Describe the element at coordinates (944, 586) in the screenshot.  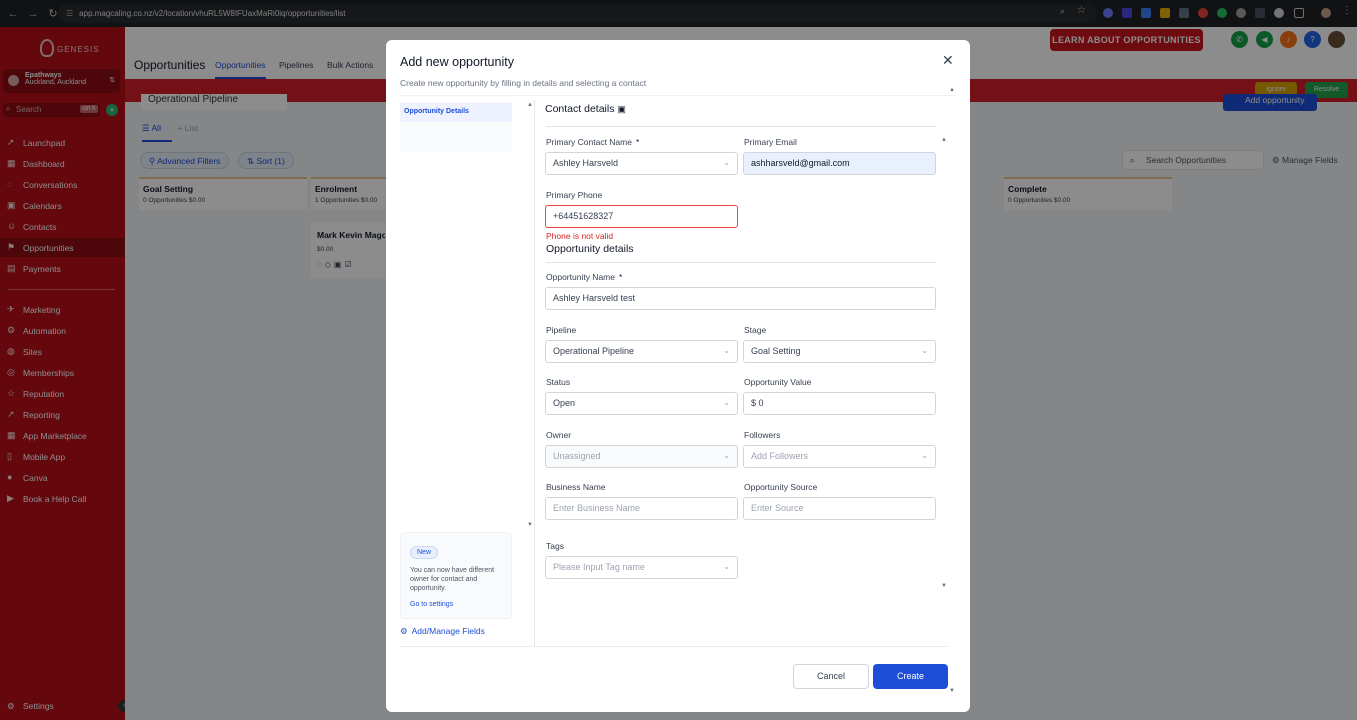
I see `content-scroll-down-icon: ▼` at that location.